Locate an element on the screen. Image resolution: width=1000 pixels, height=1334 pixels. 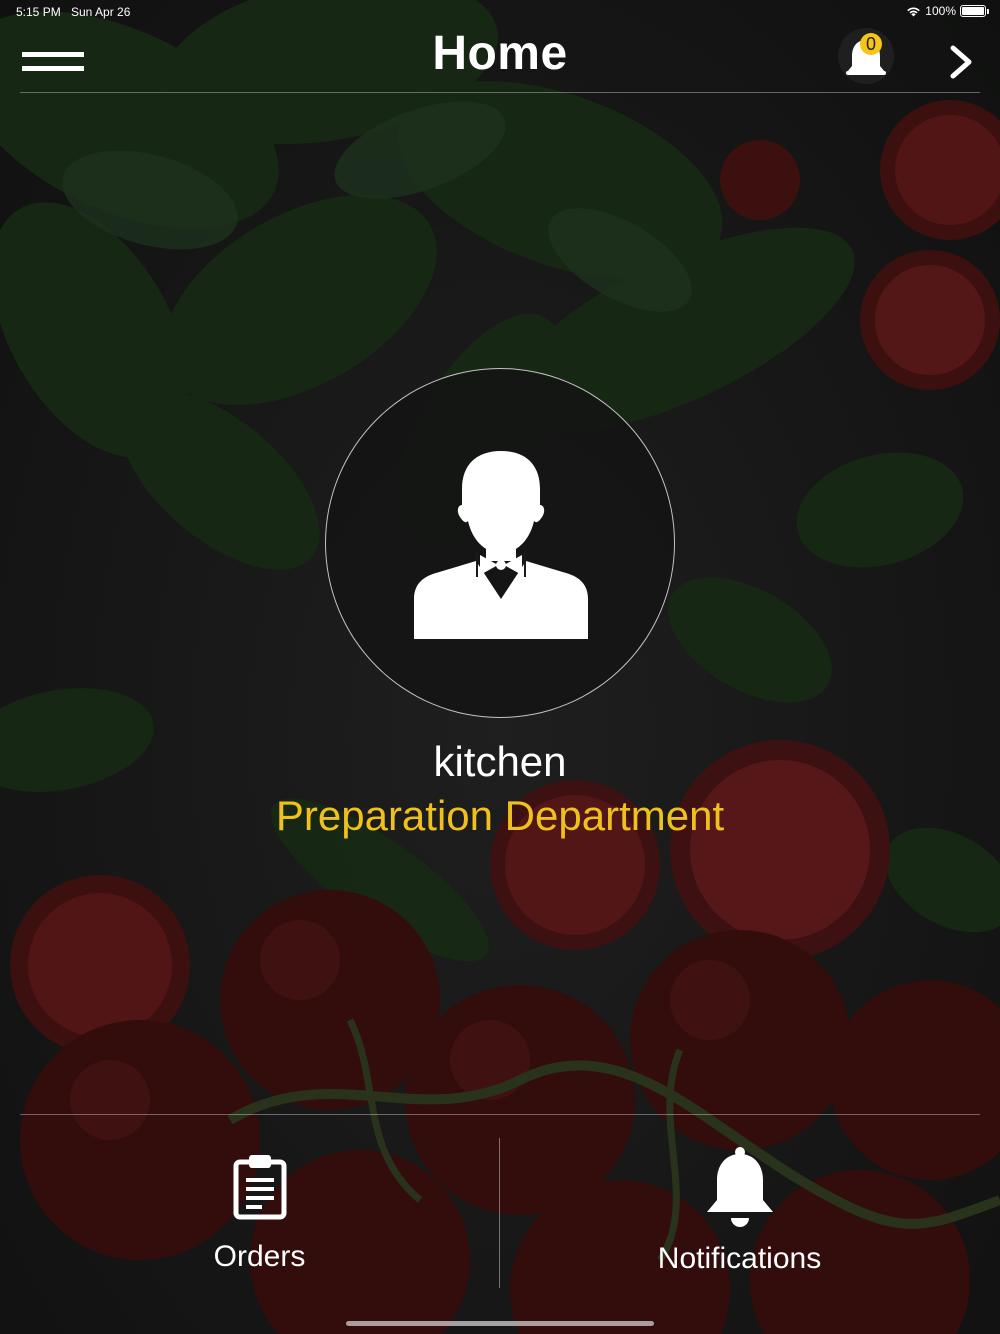
nav-bar: Home 0 is located at coordinates (500, 58).